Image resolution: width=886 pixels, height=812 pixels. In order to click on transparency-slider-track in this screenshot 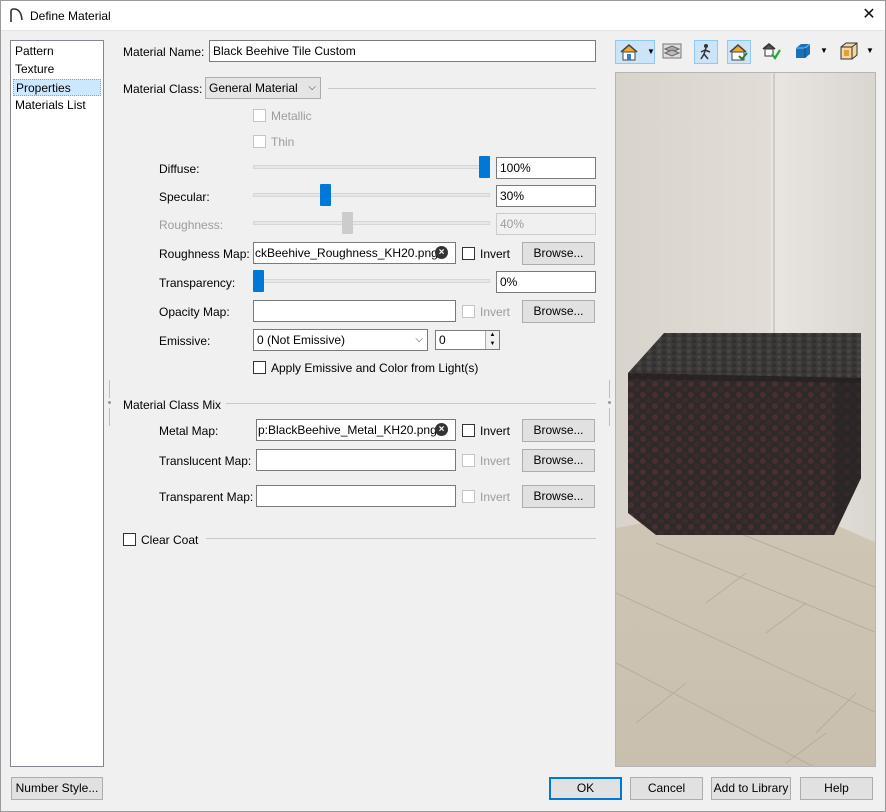, I will do `click(371, 281)`.